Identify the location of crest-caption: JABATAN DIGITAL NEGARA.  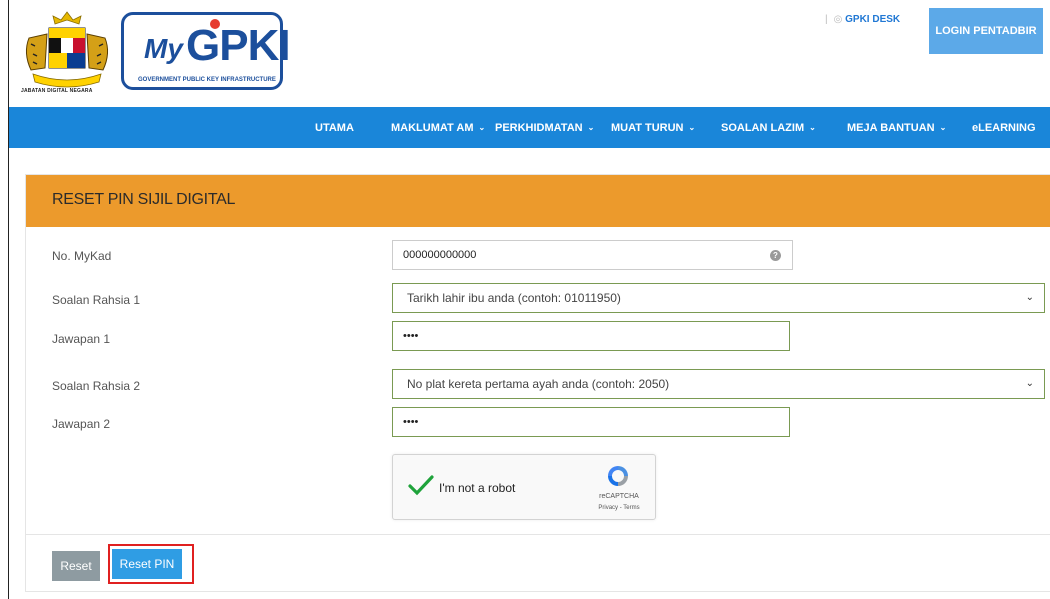
(57, 91).